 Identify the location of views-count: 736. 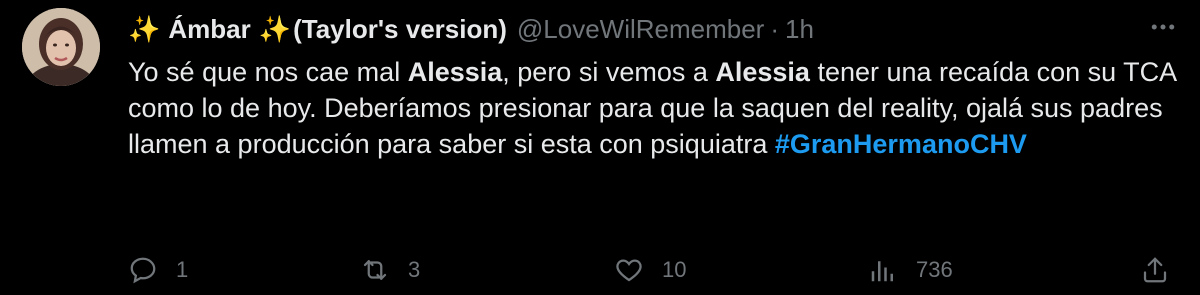
(934, 269).